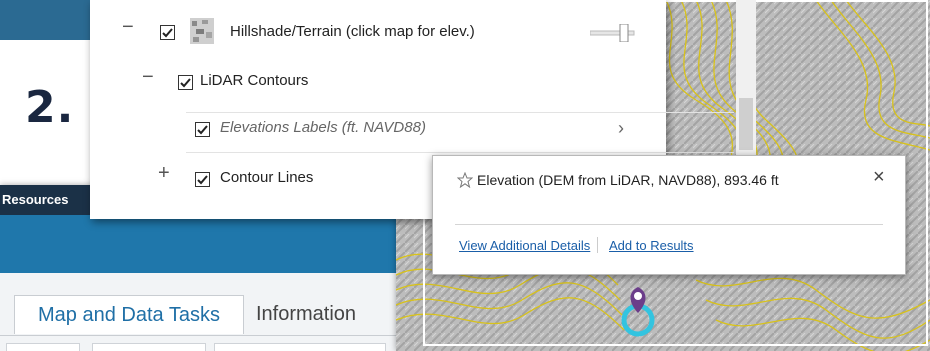 The image size is (930, 351). What do you see at coordinates (202, 31) in the screenshot?
I see `raster-layer-icon` at bounding box center [202, 31].